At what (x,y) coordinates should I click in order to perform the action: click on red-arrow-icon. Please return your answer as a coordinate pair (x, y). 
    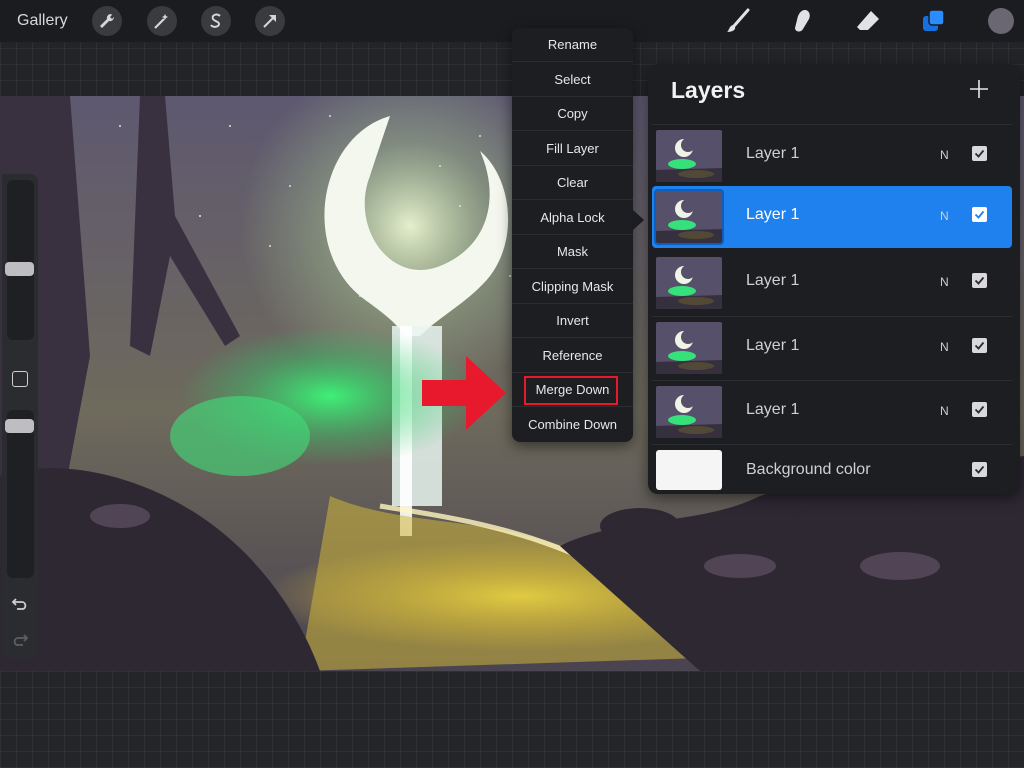
    Looking at the image, I should click on (464, 393).